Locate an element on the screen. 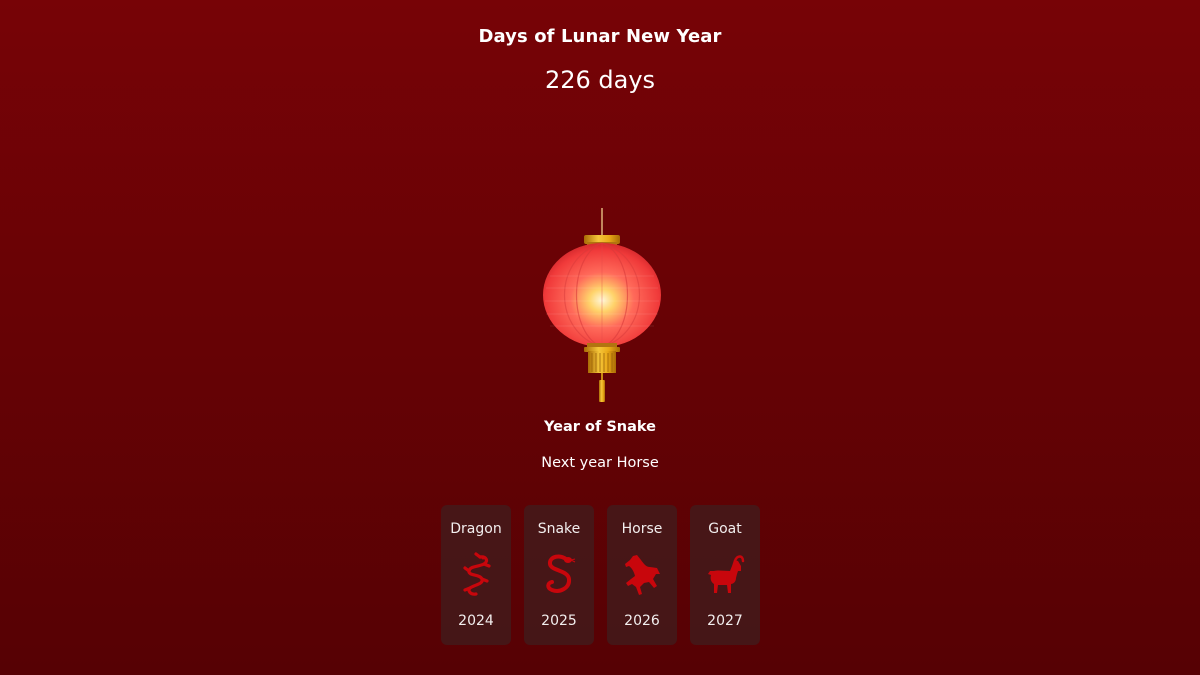 The width and height of the screenshot is (1200, 675). card-year: 2027 is located at coordinates (725, 621).